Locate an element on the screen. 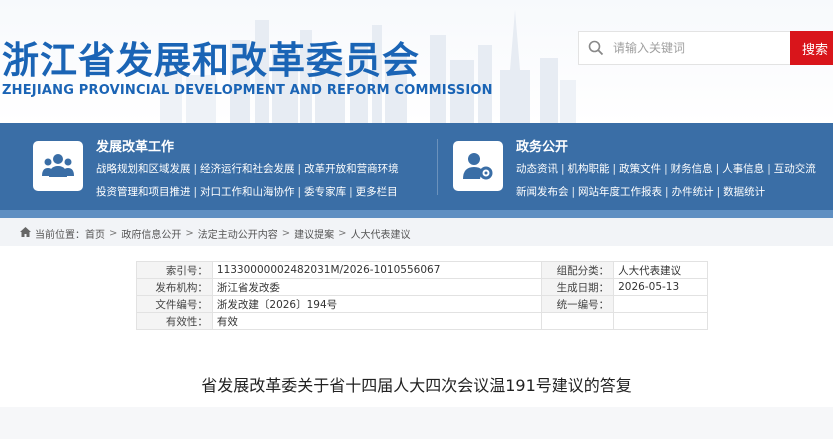  meta-value: 11330000002482031M/2026-1010556067 is located at coordinates (377, 270).